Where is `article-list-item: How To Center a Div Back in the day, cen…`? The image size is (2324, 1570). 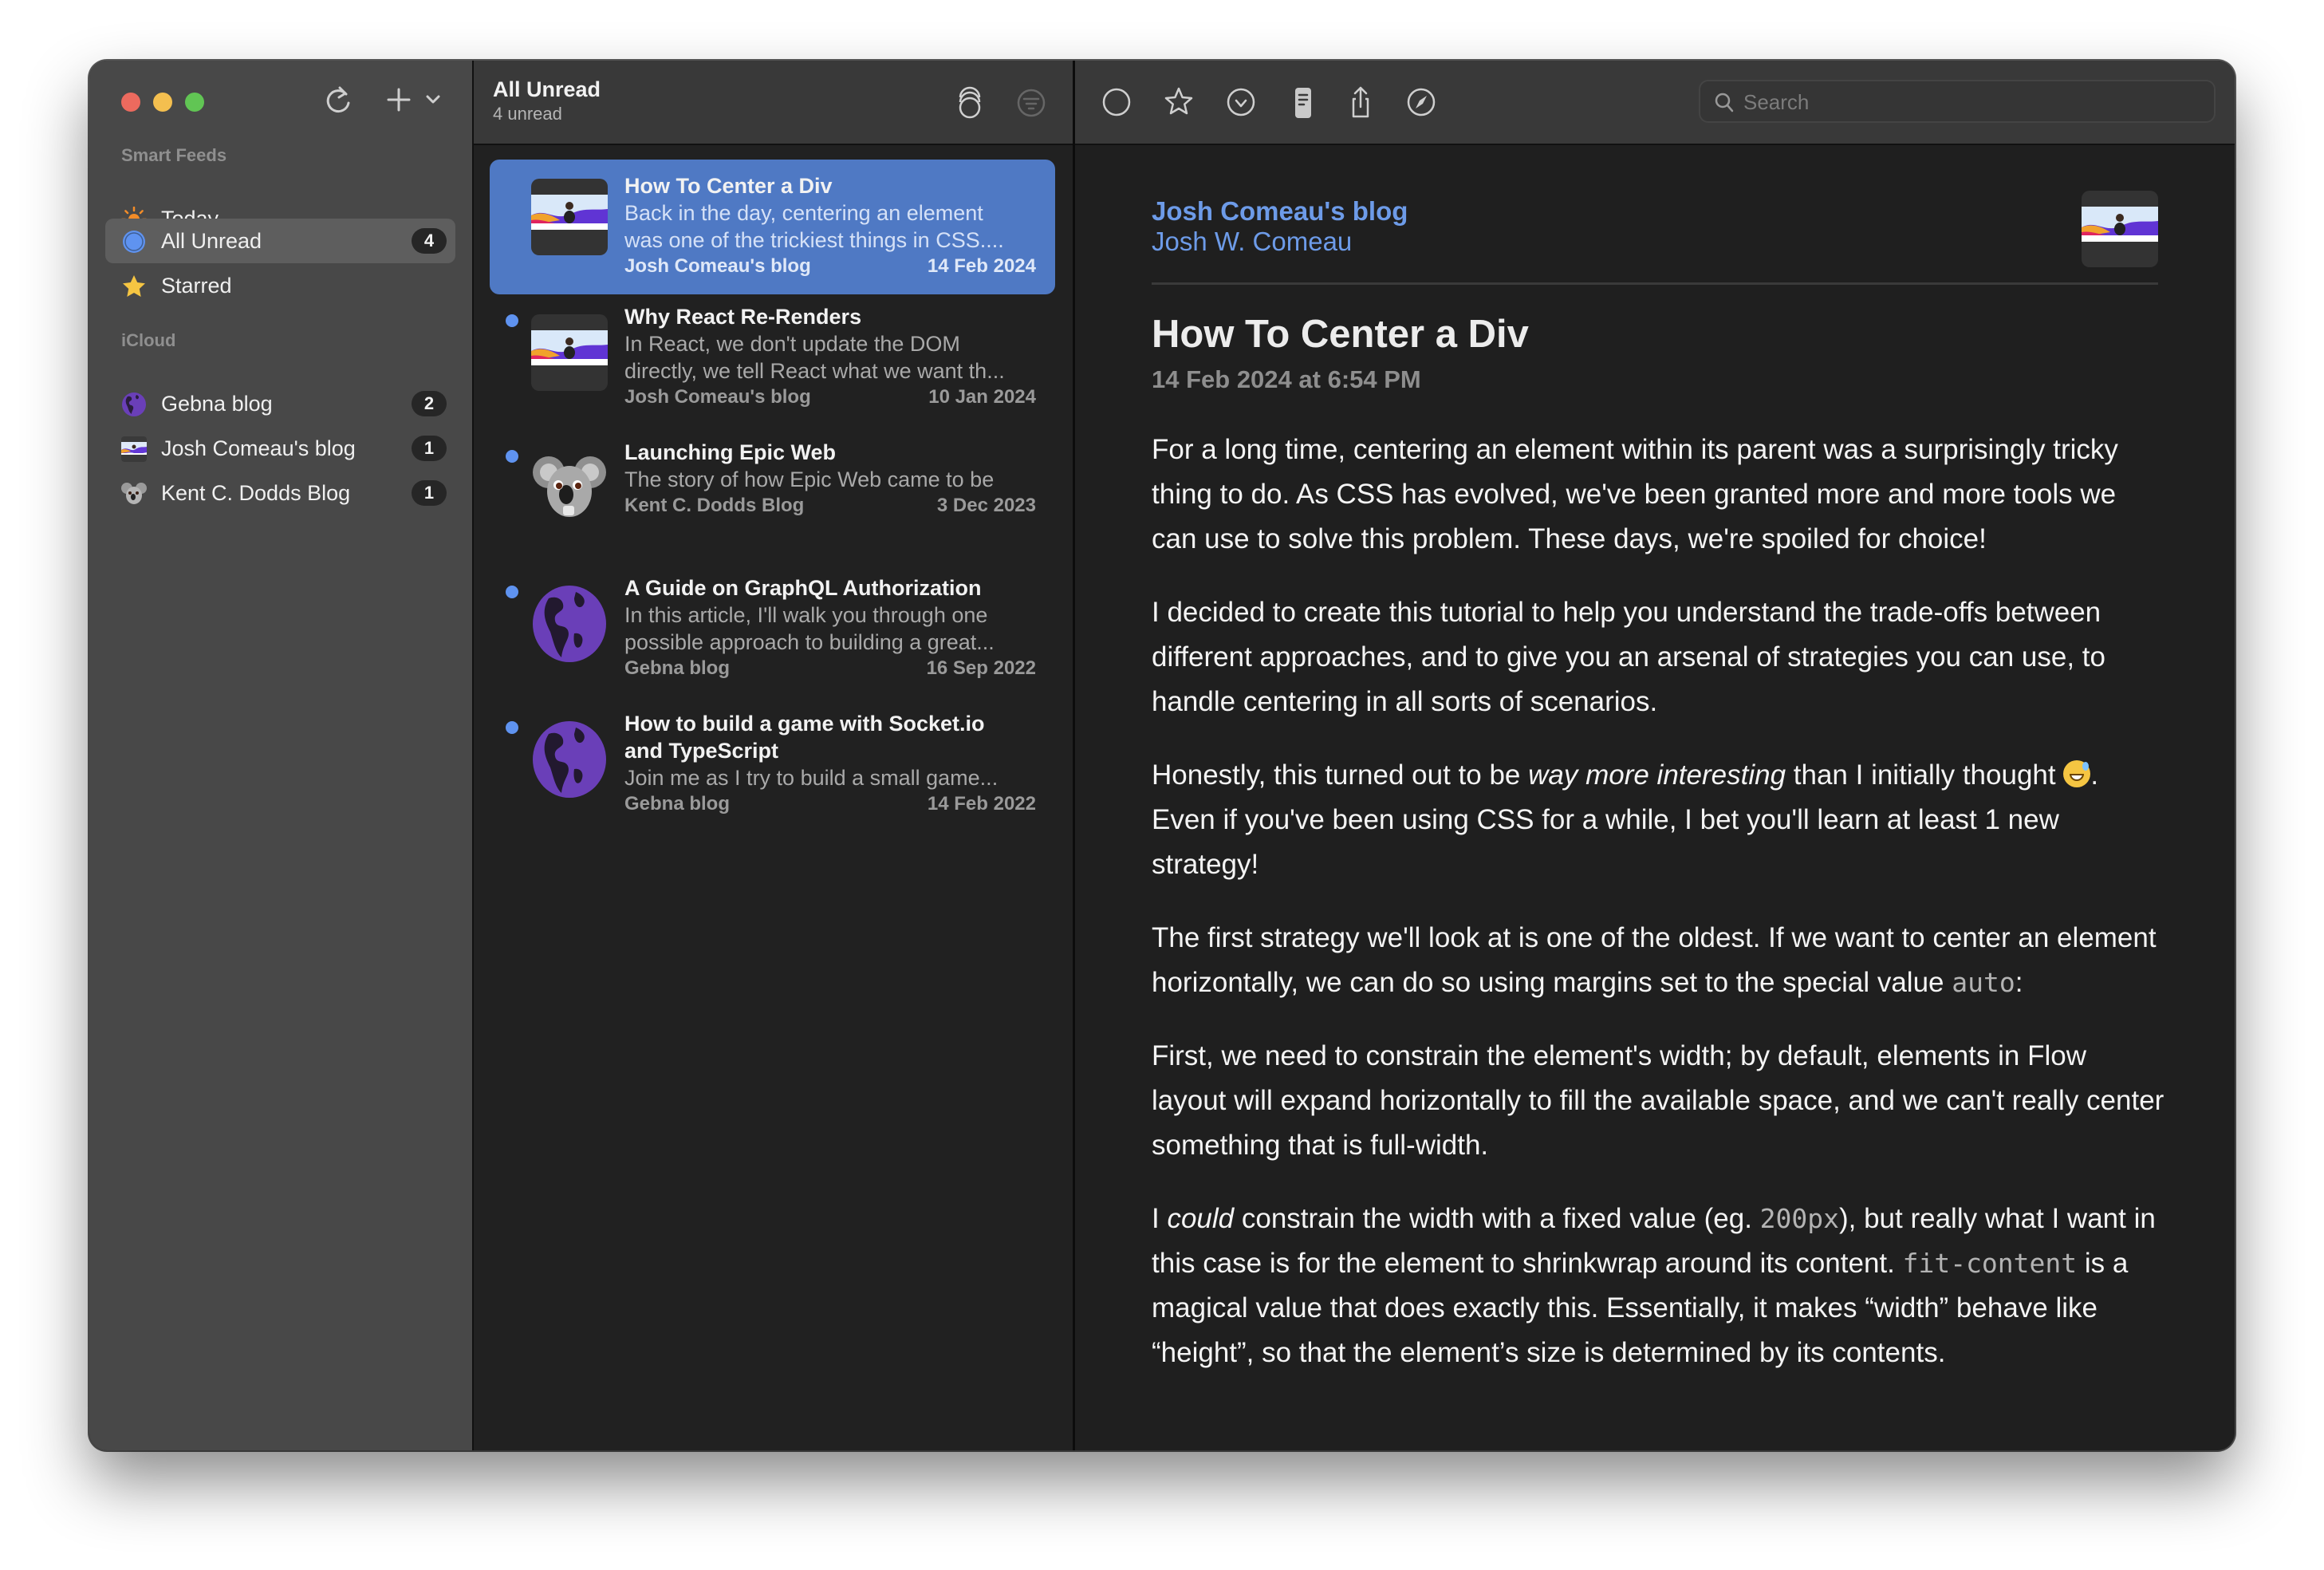
article-list-item: How To Center a Div Back in the day, cen… is located at coordinates (773, 227).